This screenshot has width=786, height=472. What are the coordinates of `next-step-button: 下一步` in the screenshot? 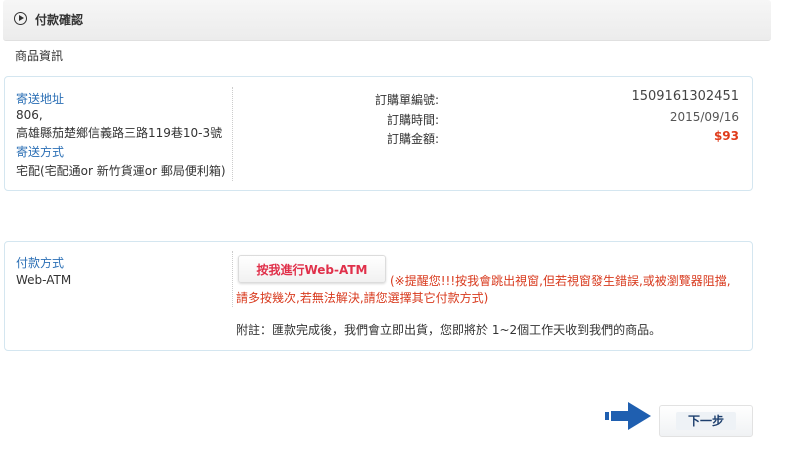 It's located at (706, 421).